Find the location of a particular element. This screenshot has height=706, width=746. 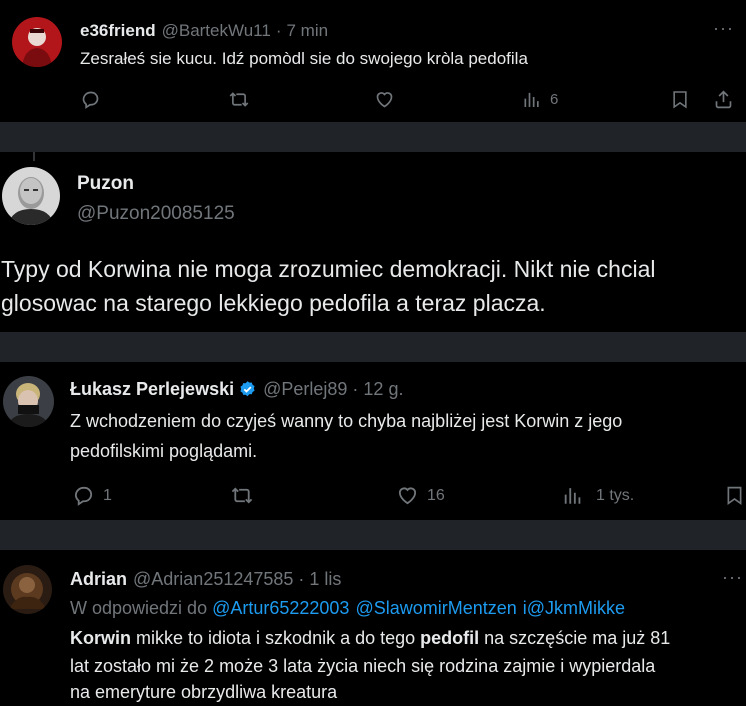

like-button: 16 is located at coordinates (420, 495).